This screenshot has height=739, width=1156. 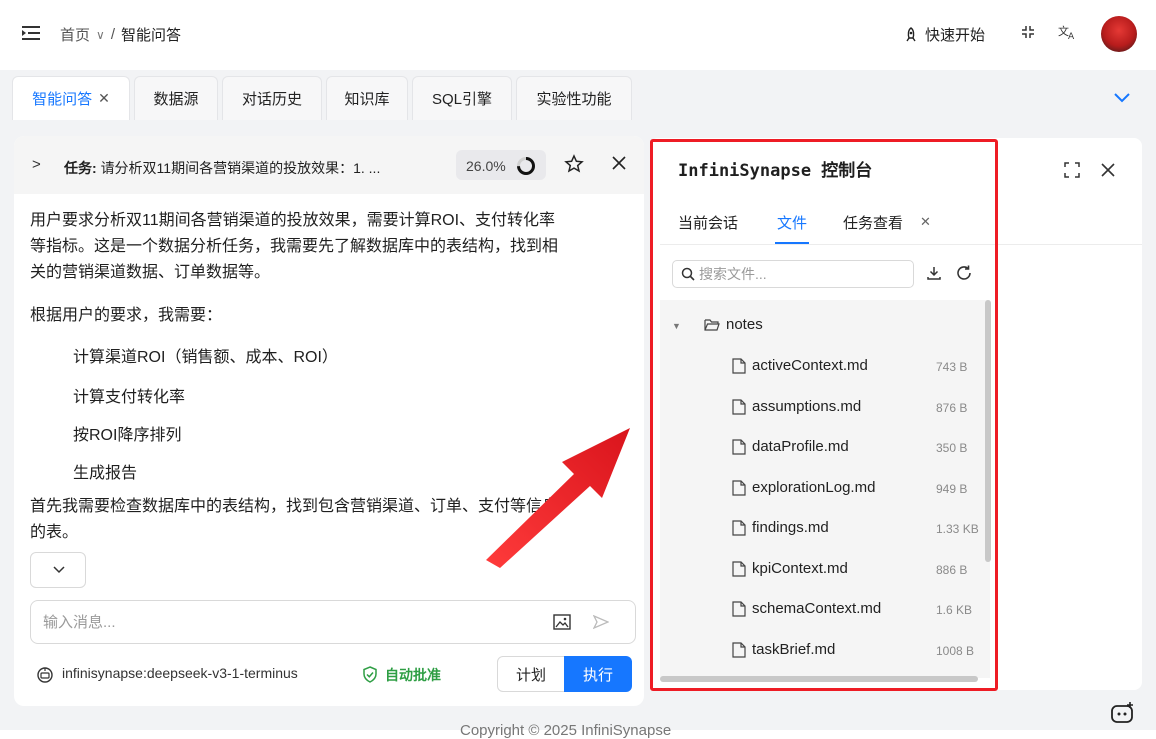 I want to click on message-line: 根据用户的要求，我需要：, so click(x=126, y=315).